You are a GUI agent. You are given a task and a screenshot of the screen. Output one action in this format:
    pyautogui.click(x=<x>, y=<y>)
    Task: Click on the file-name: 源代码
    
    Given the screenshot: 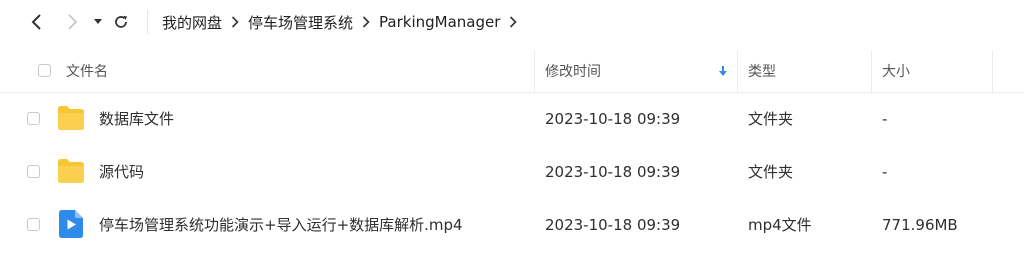 What is the action you would take?
    pyautogui.click(x=122, y=172)
    